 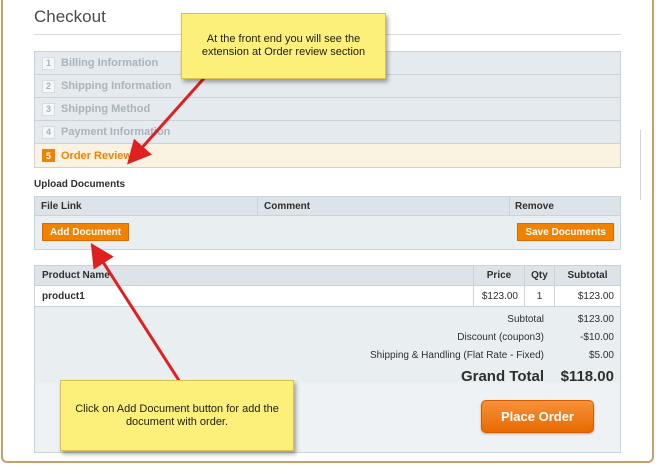 What do you see at coordinates (498, 275) in the screenshot?
I see `column-price: Price` at bounding box center [498, 275].